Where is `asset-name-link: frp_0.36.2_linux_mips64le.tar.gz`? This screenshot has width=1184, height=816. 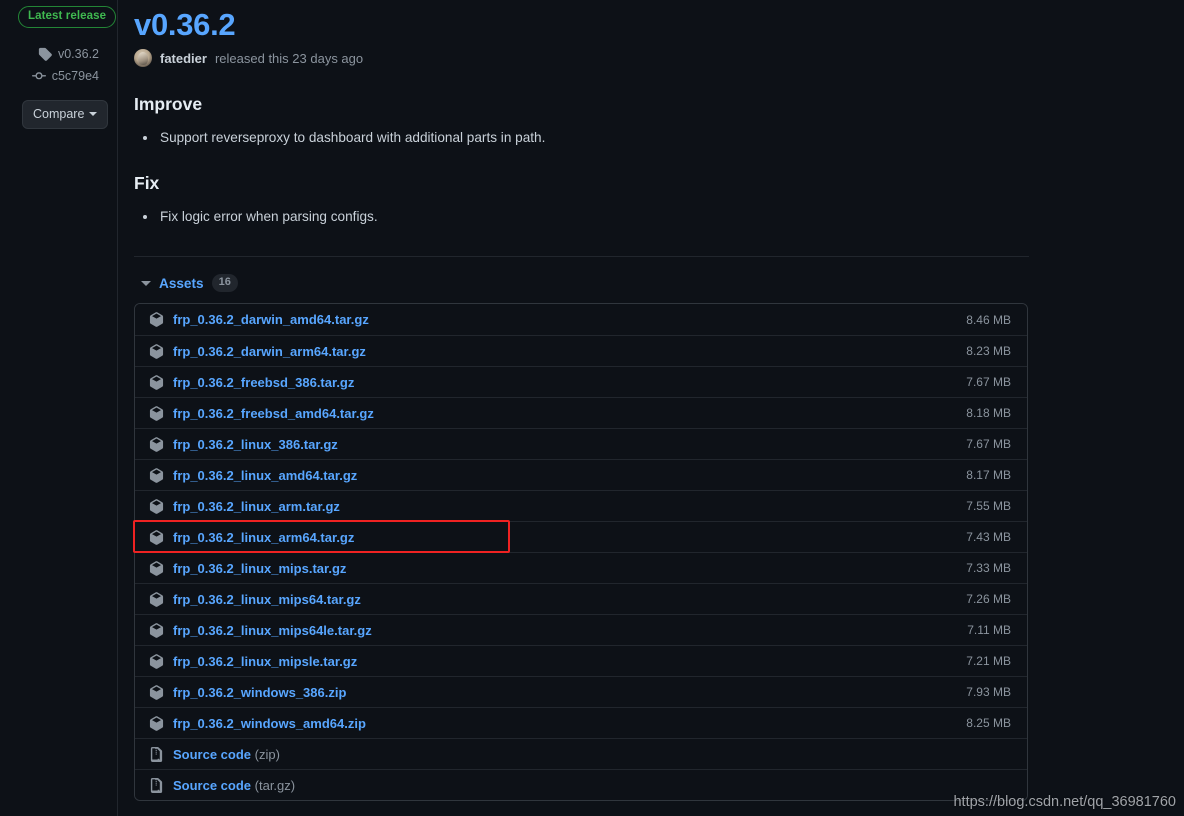
asset-name-link: frp_0.36.2_linux_mips64le.tar.gz is located at coordinates (564, 630).